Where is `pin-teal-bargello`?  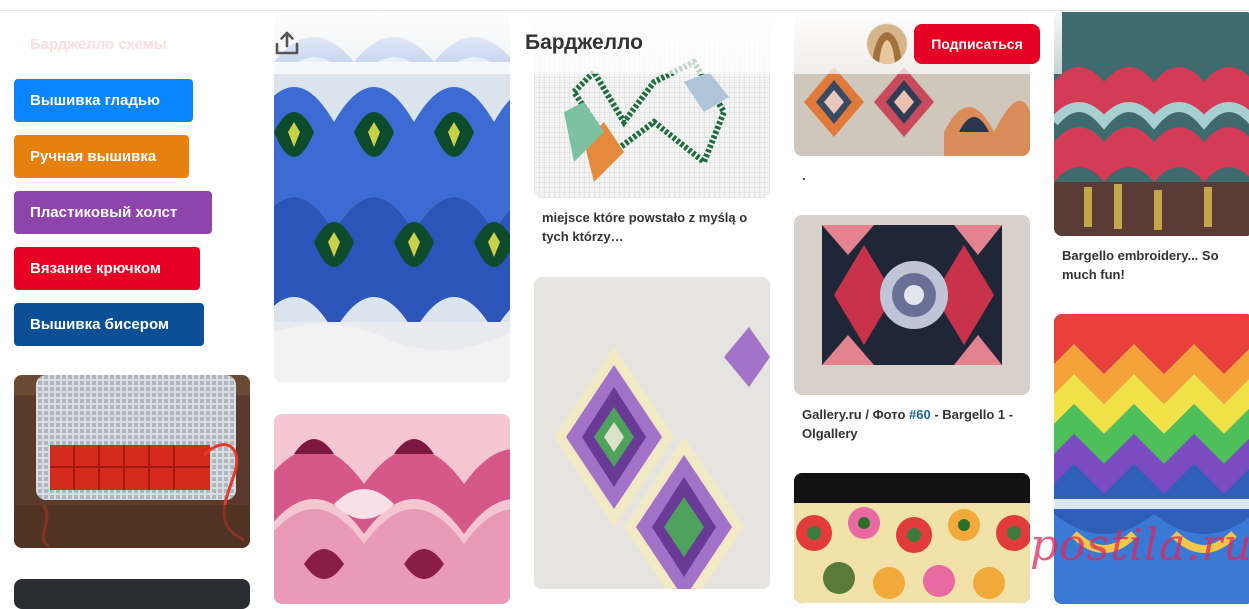 pin-teal-bargello is located at coordinates (1151, 124).